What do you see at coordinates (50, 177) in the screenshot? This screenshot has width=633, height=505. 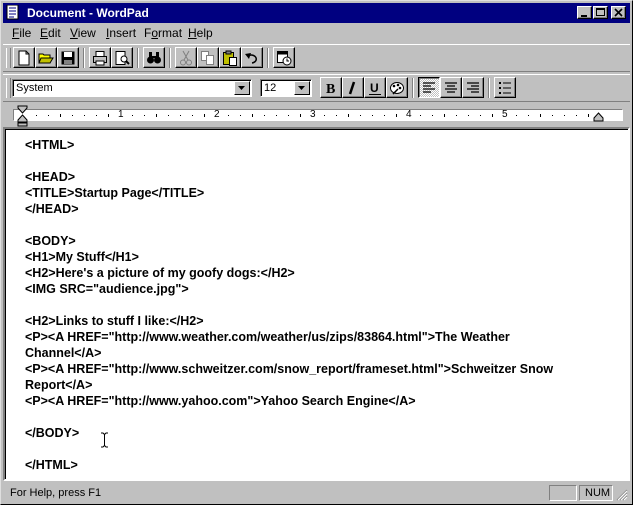 I see `document-line: <HEAD>` at bounding box center [50, 177].